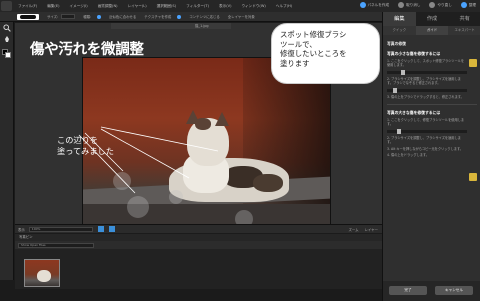 Image resolution: width=480 pixels, height=301 pixels. Describe the element at coordinates (8, 55) in the screenshot. I see `background-color-swatch` at that location.